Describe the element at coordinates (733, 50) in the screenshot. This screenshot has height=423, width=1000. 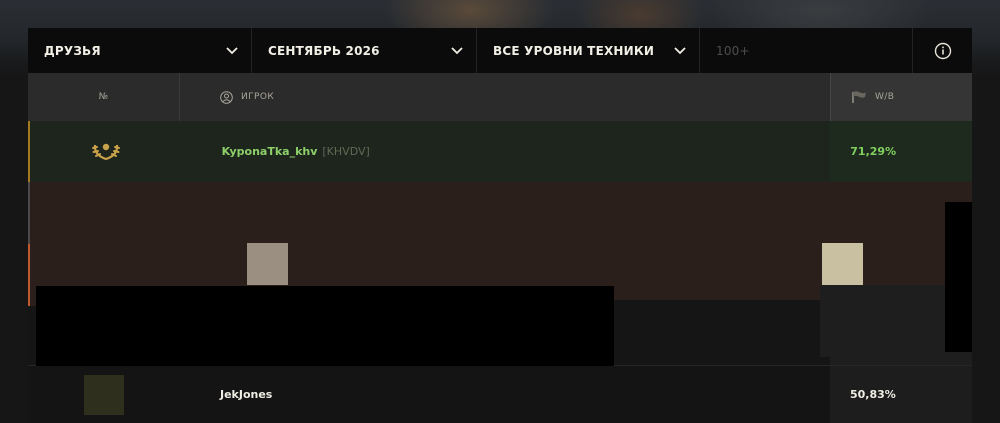
I see `min-battles-label: 100+` at that location.